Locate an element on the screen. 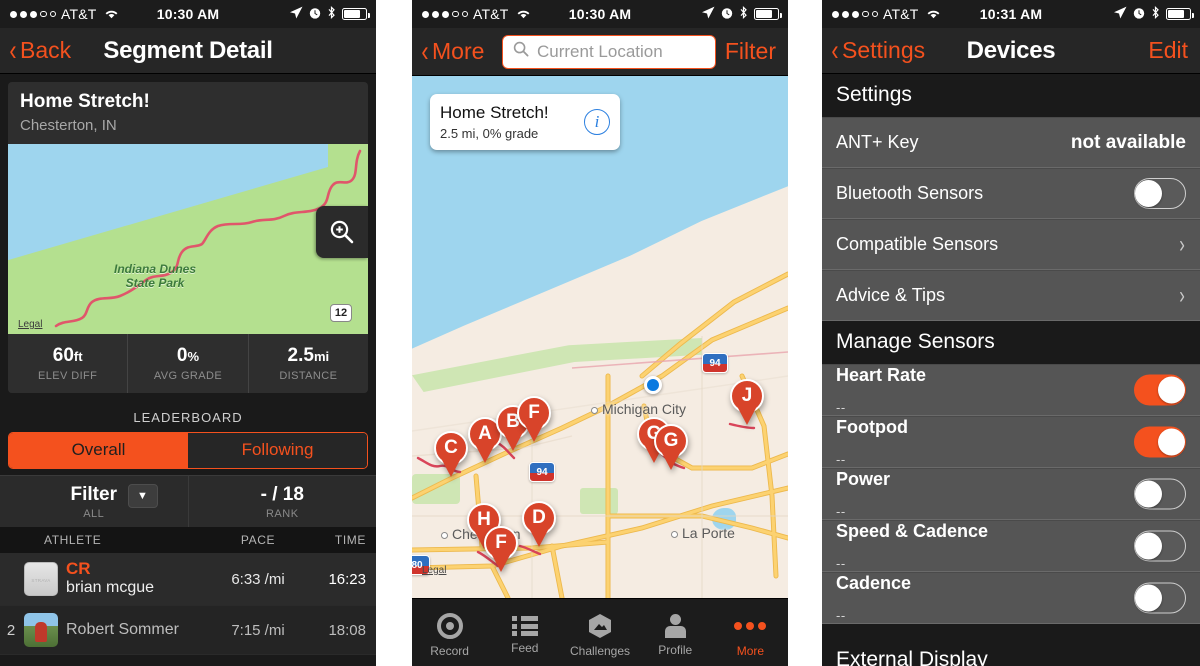 The image size is (1200, 666). tab-challenges: Challenges is located at coordinates (599, 632).